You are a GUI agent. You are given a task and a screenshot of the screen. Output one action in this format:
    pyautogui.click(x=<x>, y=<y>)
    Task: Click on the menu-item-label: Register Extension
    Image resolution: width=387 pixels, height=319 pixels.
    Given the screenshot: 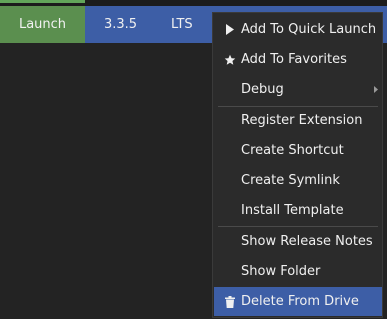 What is the action you would take?
    pyautogui.click(x=302, y=120)
    